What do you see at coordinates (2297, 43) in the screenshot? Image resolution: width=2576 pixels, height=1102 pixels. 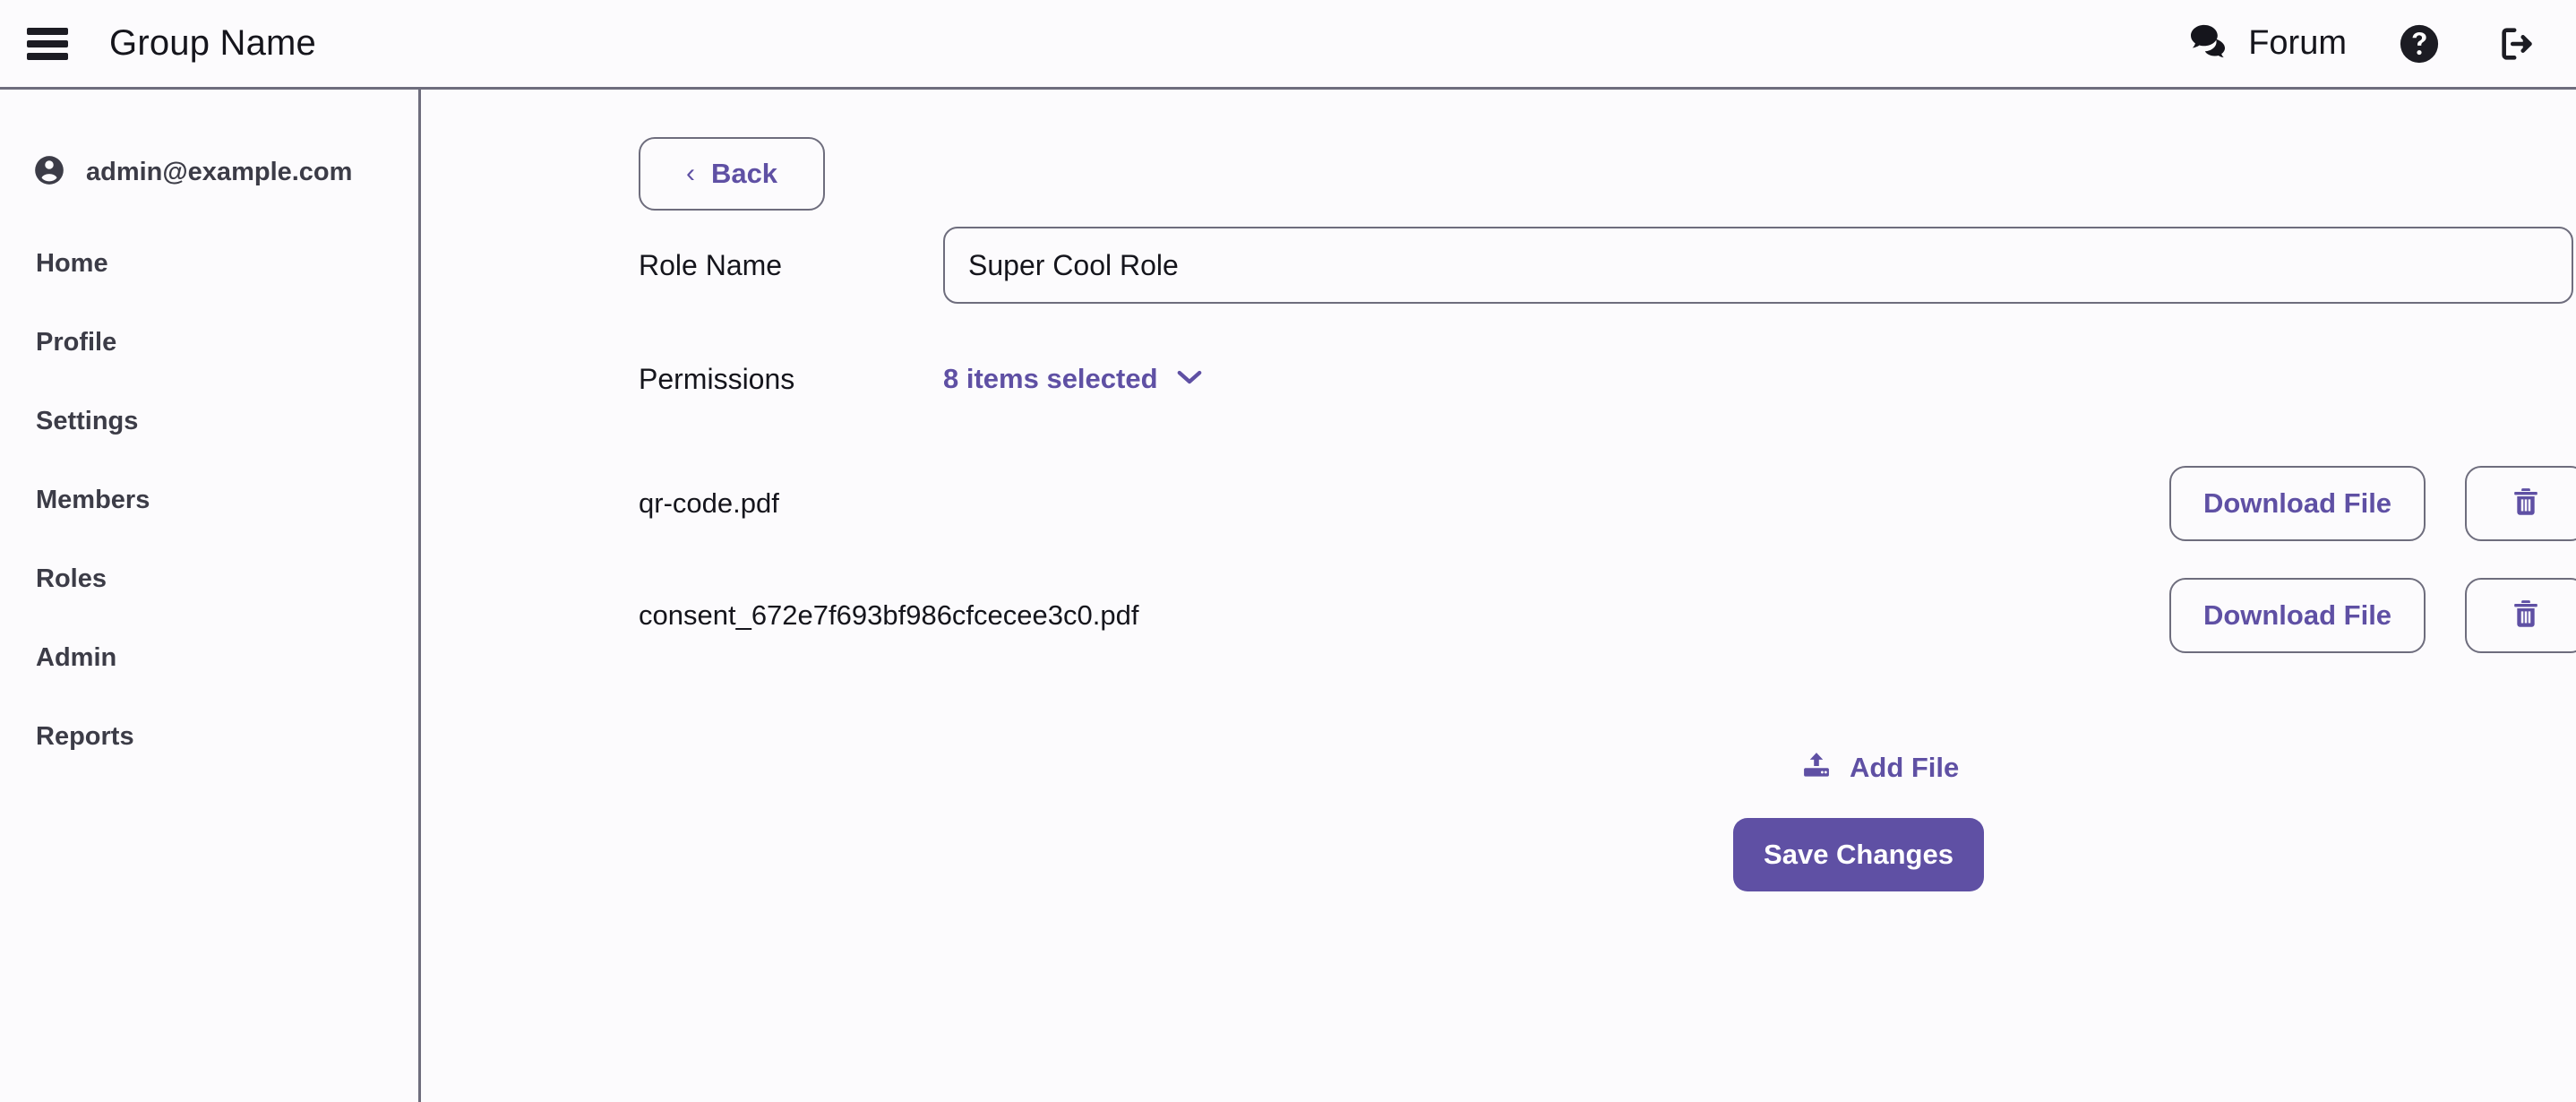 I see `forum-label: Forum` at bounding box center [2297, 43].